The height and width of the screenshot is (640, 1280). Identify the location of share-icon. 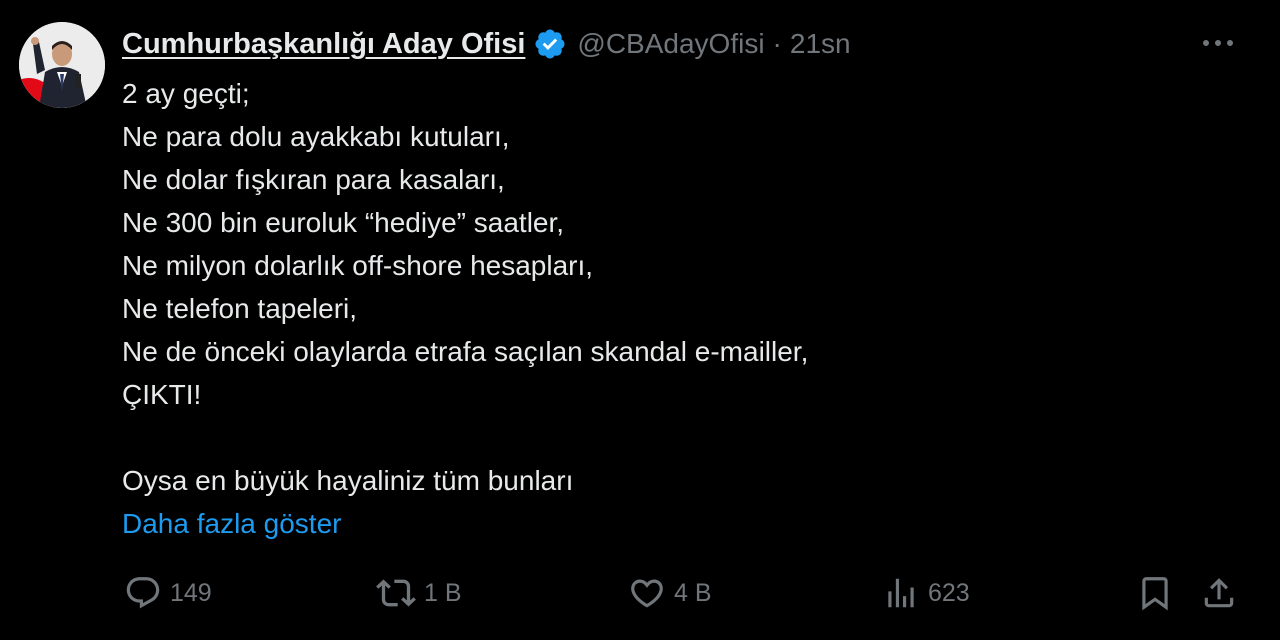
(1219, 593).